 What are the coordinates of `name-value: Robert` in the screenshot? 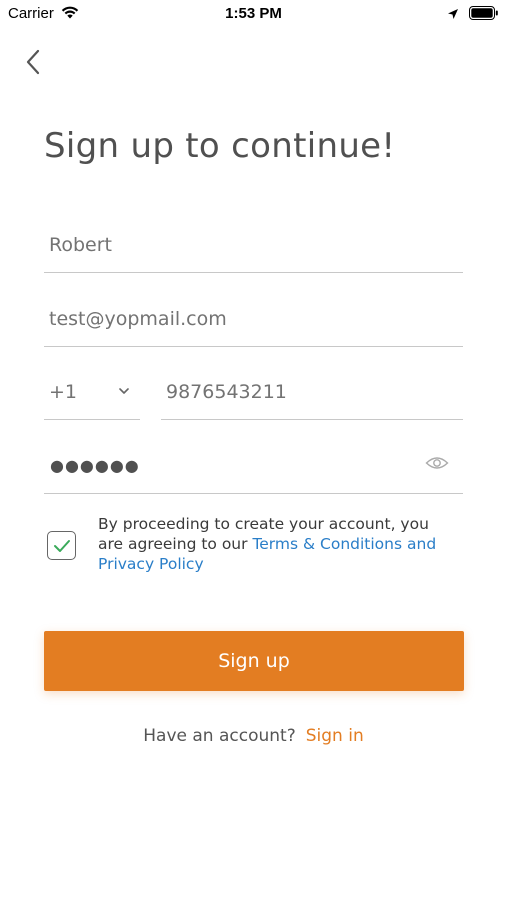 It's located at (80, 245).